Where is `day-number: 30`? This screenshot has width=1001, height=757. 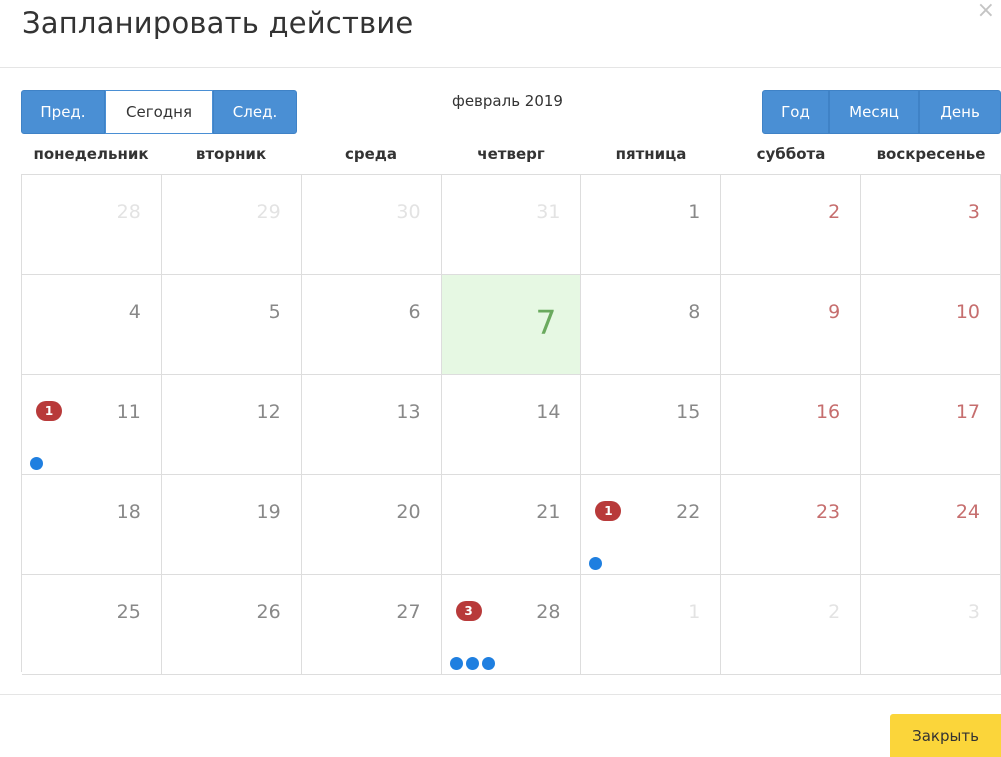
day-number: 30 is located at coordinates (408, 212).